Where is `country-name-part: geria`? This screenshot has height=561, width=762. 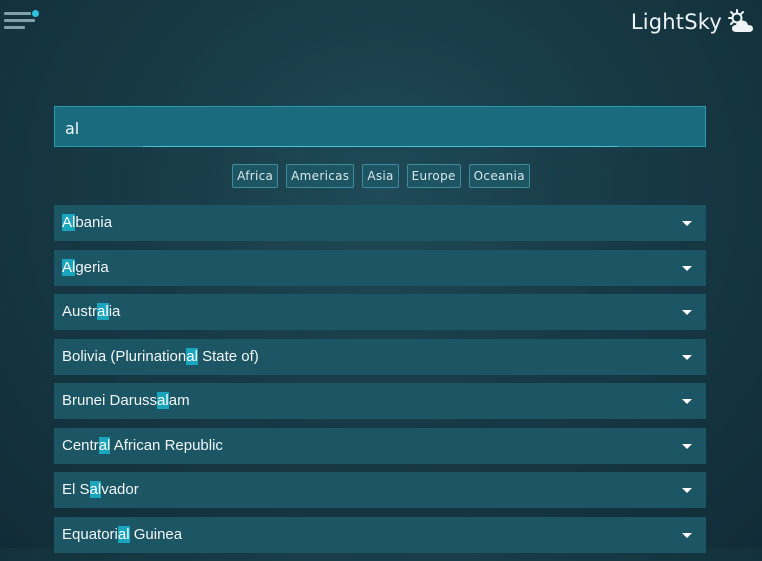
country-name-part: geria is located at coordinates (92, 267).